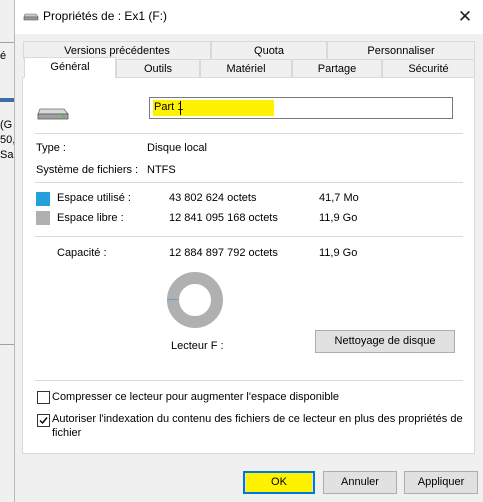  What do you see at coordinates (53, 114) in the screenshot?
I see `drive-large-icon` at bounding box center [53, 114].